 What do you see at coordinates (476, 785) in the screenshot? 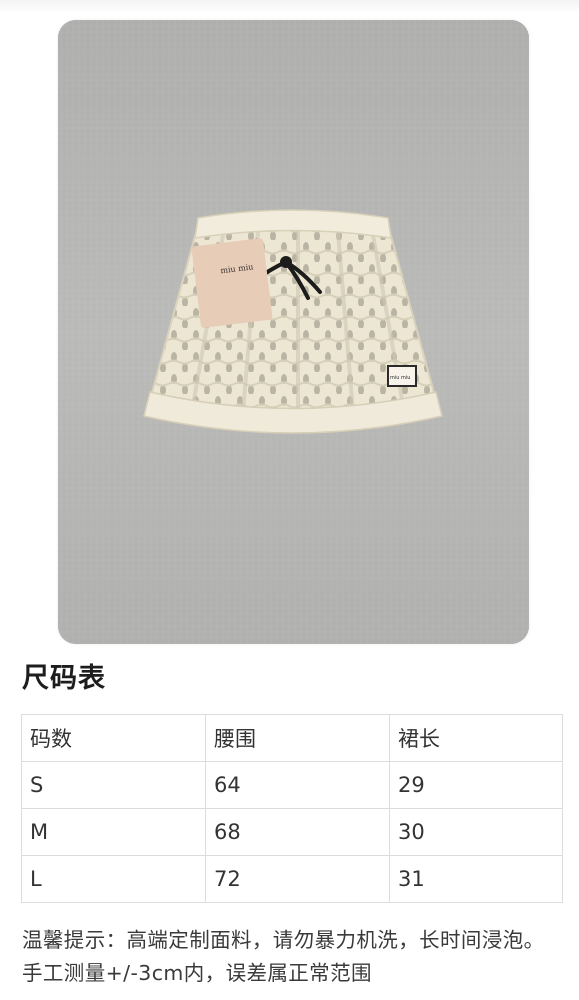
I see `cell-length: 29` at bounding box center [476, 785].